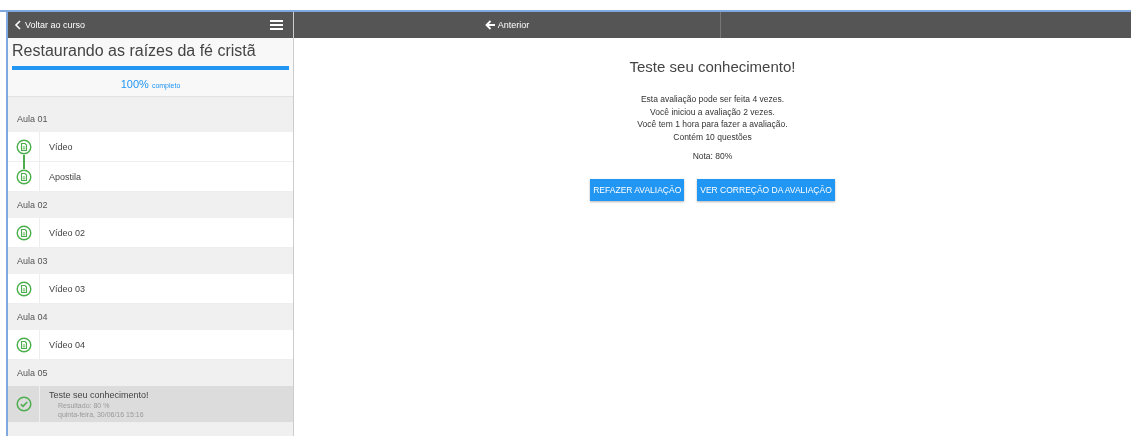  What do you see at coordinates (712, 111) in the screenshot?
I see `info-line: Você iniciou a avaliação 2 vezes.` at bounding box center [712, 111].